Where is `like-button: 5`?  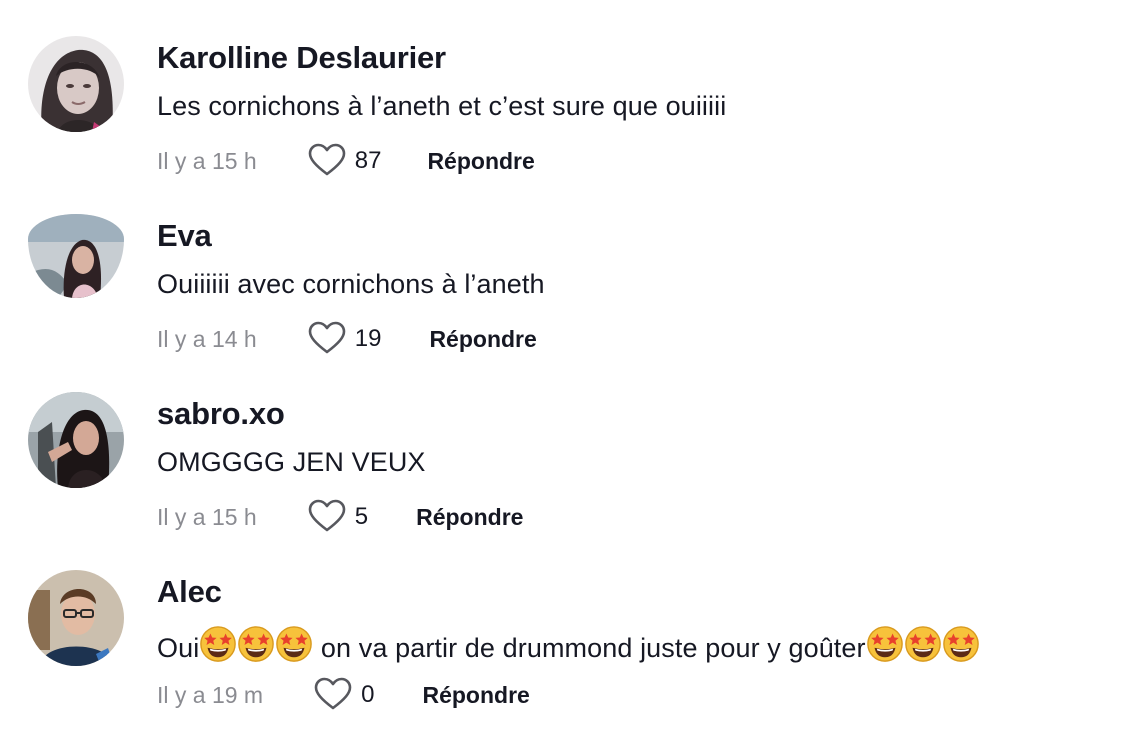 like-button: 5 is located at coordinates (337, 517).